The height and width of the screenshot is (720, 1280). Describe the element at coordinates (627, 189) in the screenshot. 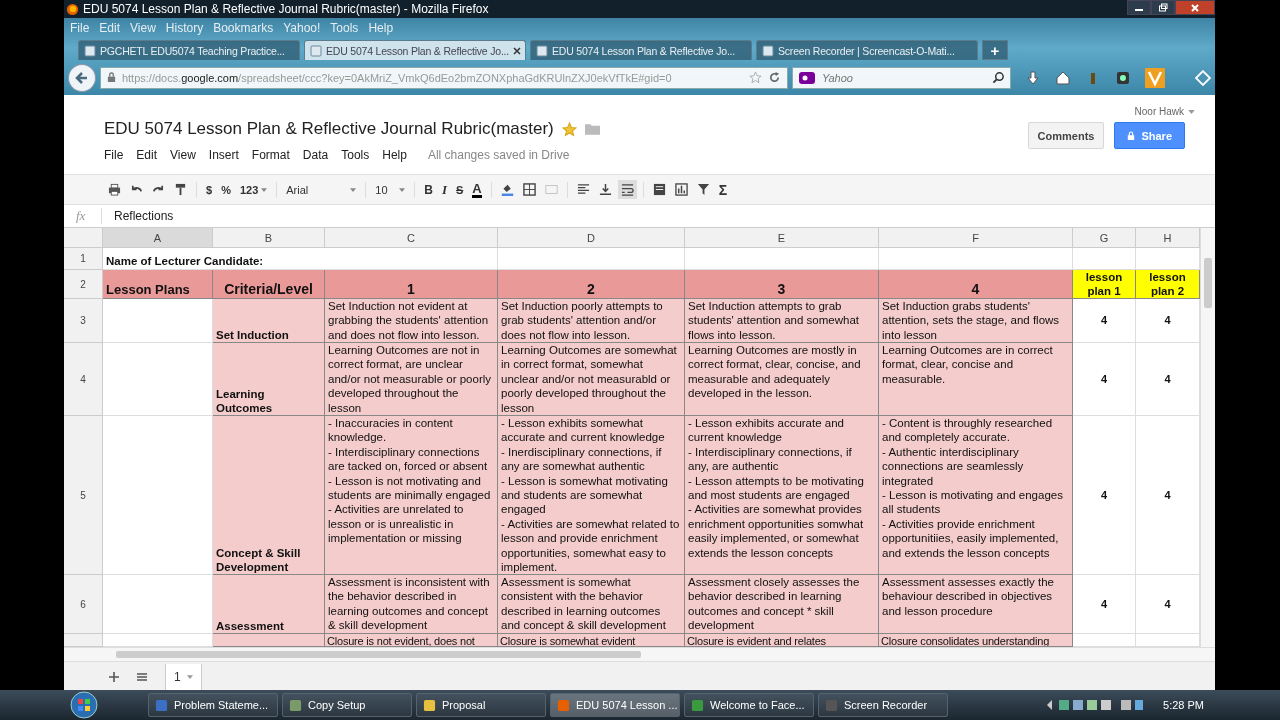

I see `wrap-text-icon` at that location.